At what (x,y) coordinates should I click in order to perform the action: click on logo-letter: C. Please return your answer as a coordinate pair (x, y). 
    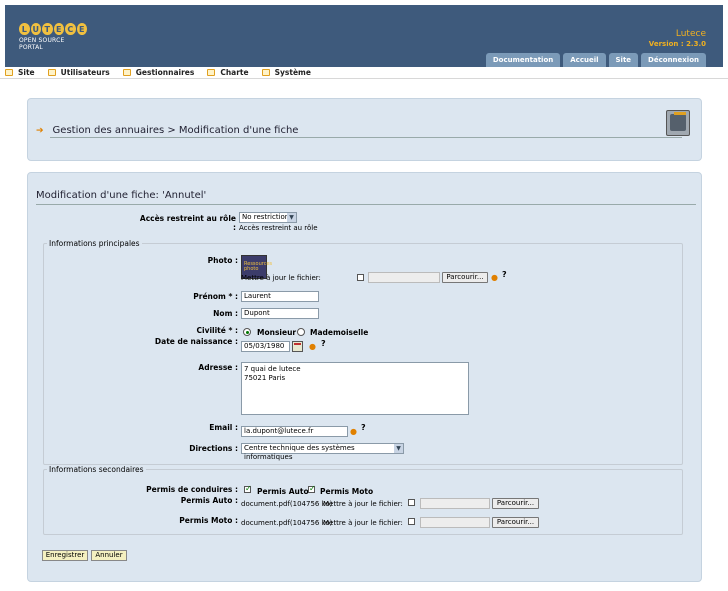
    Looking at the image, I should click on (70, 29).